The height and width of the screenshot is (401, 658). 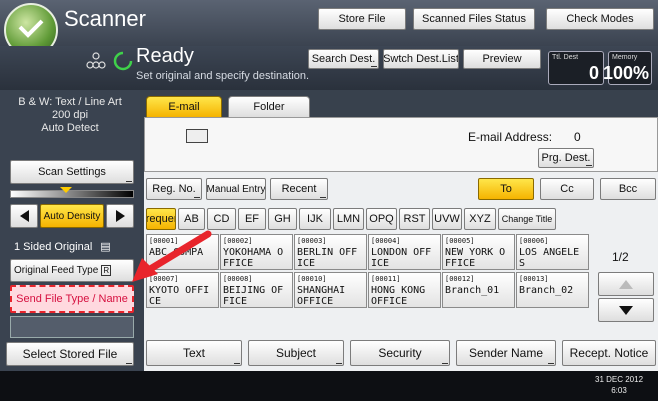 I want to click on tab-email: E-mail, so click(x=184, y=107).